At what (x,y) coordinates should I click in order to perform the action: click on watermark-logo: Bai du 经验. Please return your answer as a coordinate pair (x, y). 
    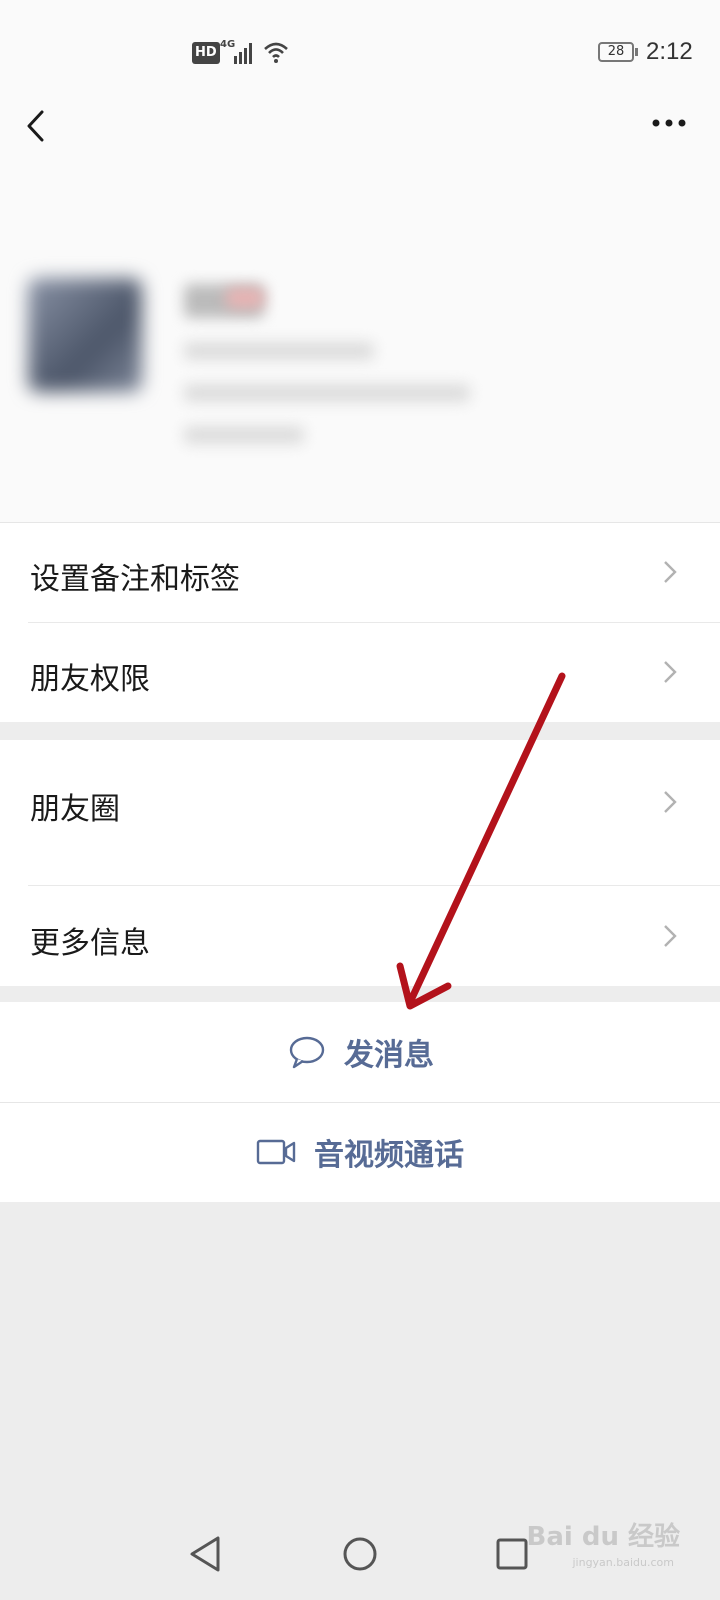
    Looking at the image, I should click on (603, 1537).